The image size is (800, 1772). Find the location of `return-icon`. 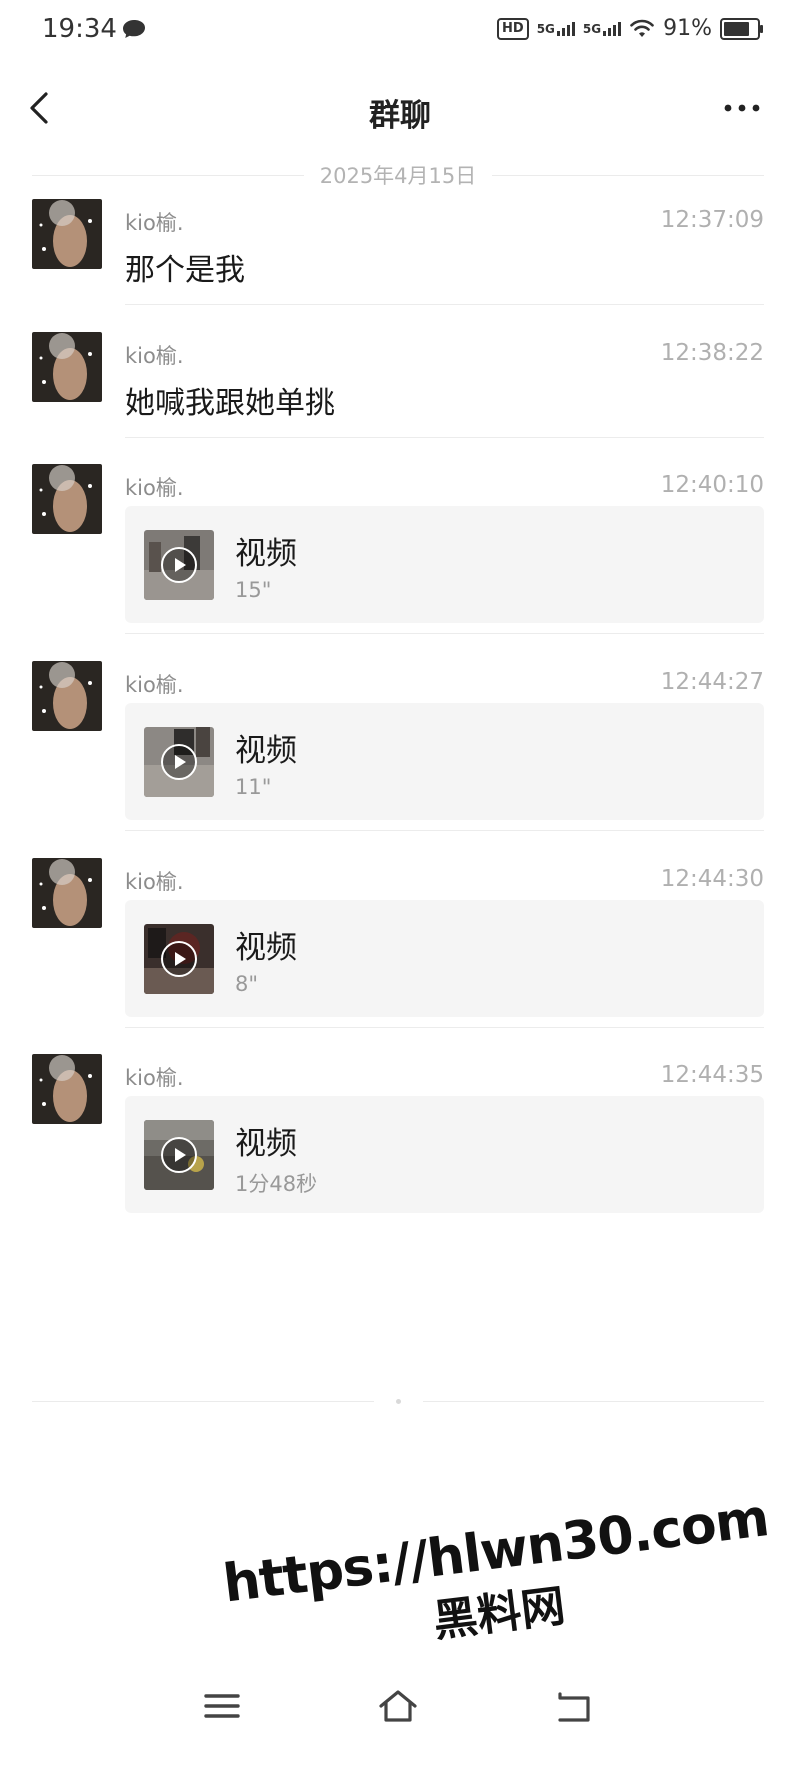

return-icon is located at coordinates (574, 1706).